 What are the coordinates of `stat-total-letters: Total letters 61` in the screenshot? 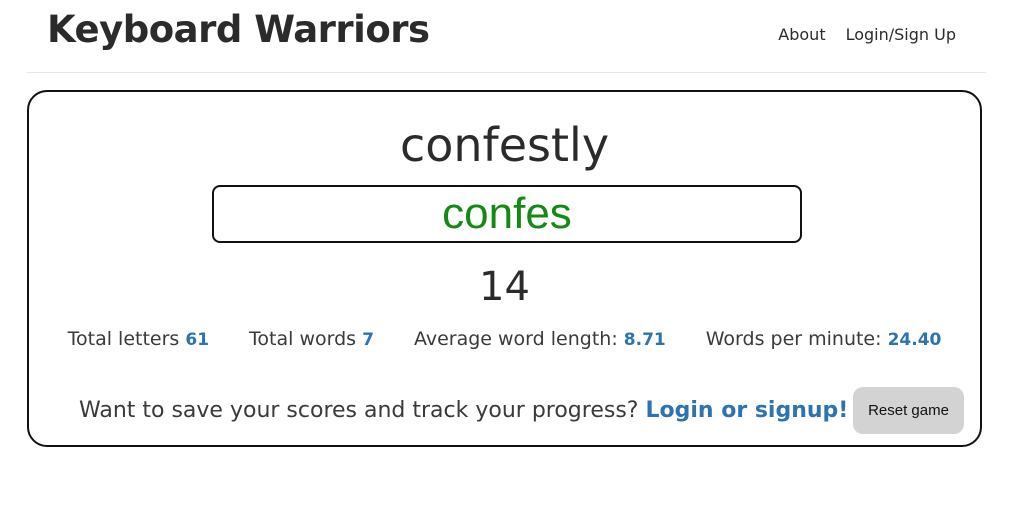 It's located at (138, 339).